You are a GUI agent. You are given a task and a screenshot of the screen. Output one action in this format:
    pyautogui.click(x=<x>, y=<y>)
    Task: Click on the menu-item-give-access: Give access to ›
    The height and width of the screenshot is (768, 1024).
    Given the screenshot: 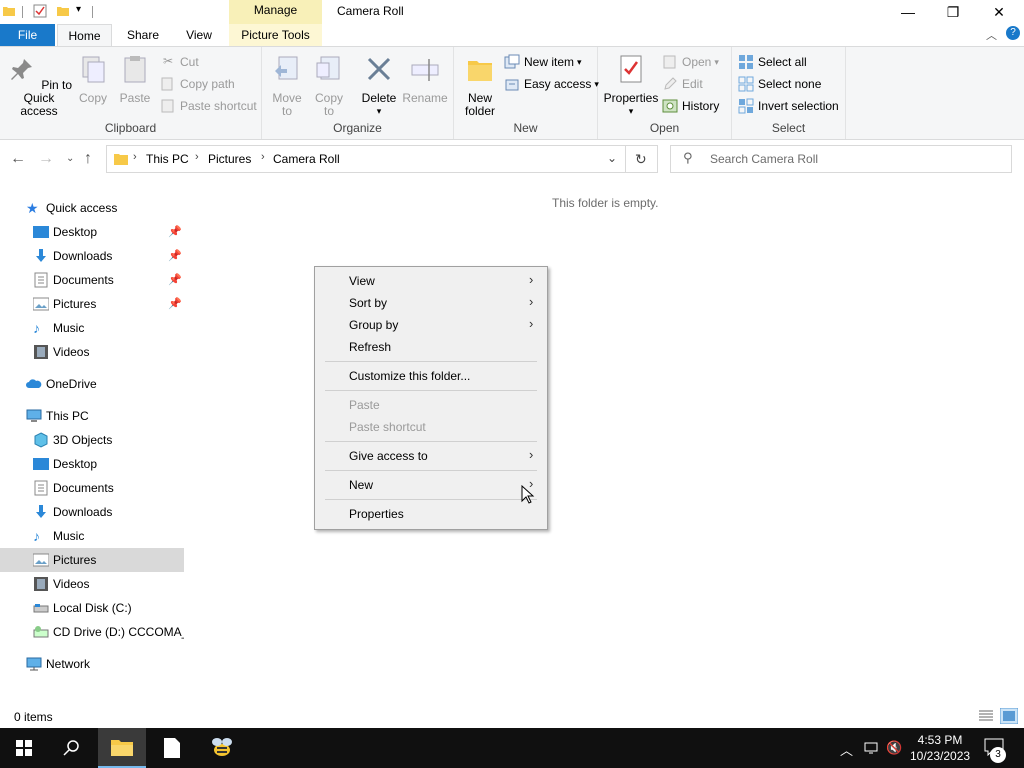 What is the action you would take?
    pyautogui.click(x=431, y=456)
    